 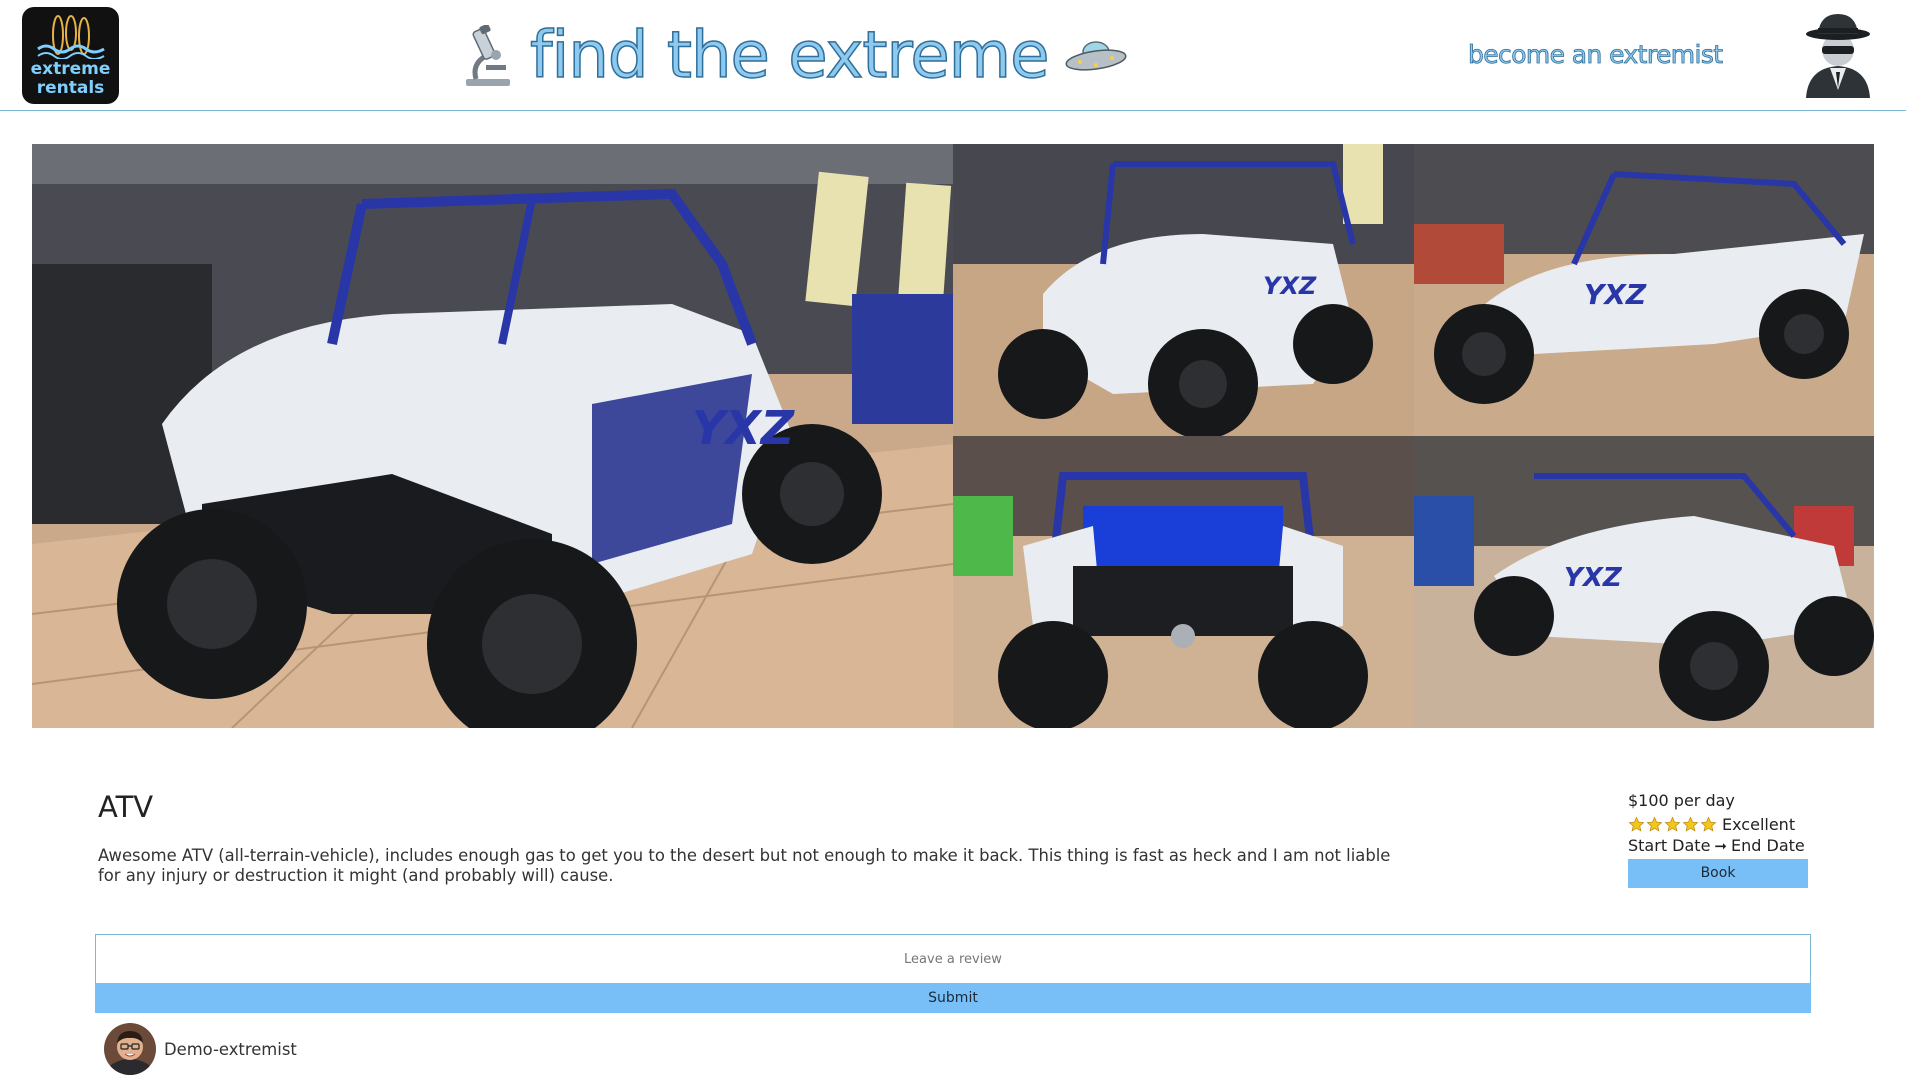 What do you see at coordinates (1718, 873) in the screenshot?
I see `book-button: Book` at bounding box center [1718, 873].